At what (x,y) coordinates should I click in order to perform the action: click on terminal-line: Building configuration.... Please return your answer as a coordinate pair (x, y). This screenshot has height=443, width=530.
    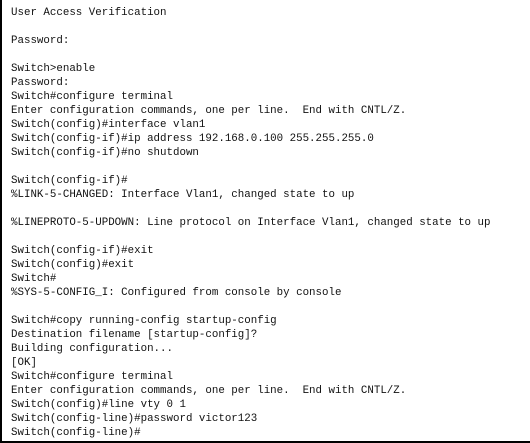
    Looking at the image, I should click on (92, 349).